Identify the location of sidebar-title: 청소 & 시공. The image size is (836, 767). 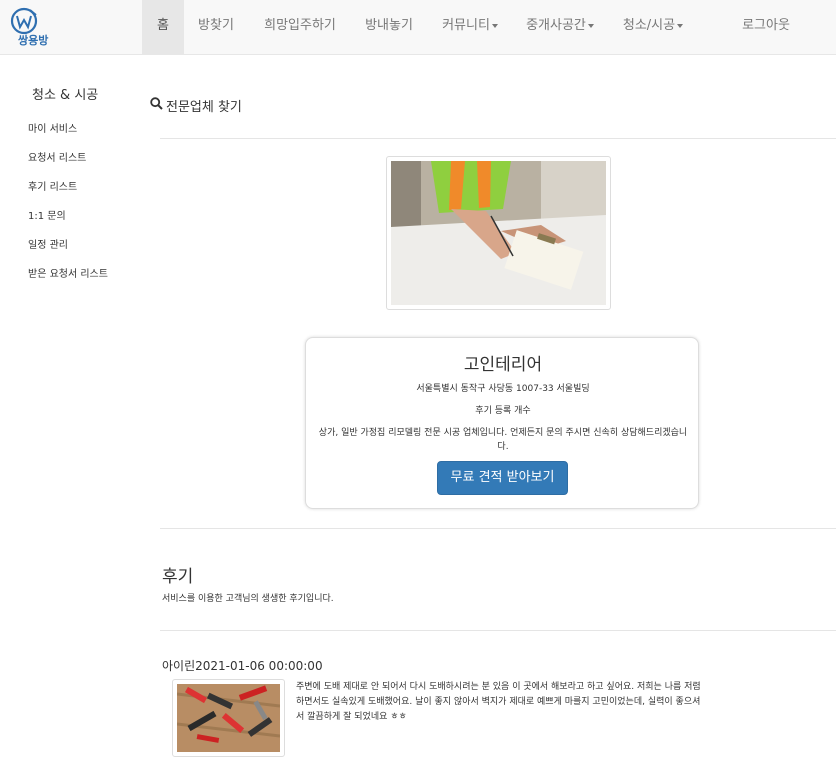
(65, 95).